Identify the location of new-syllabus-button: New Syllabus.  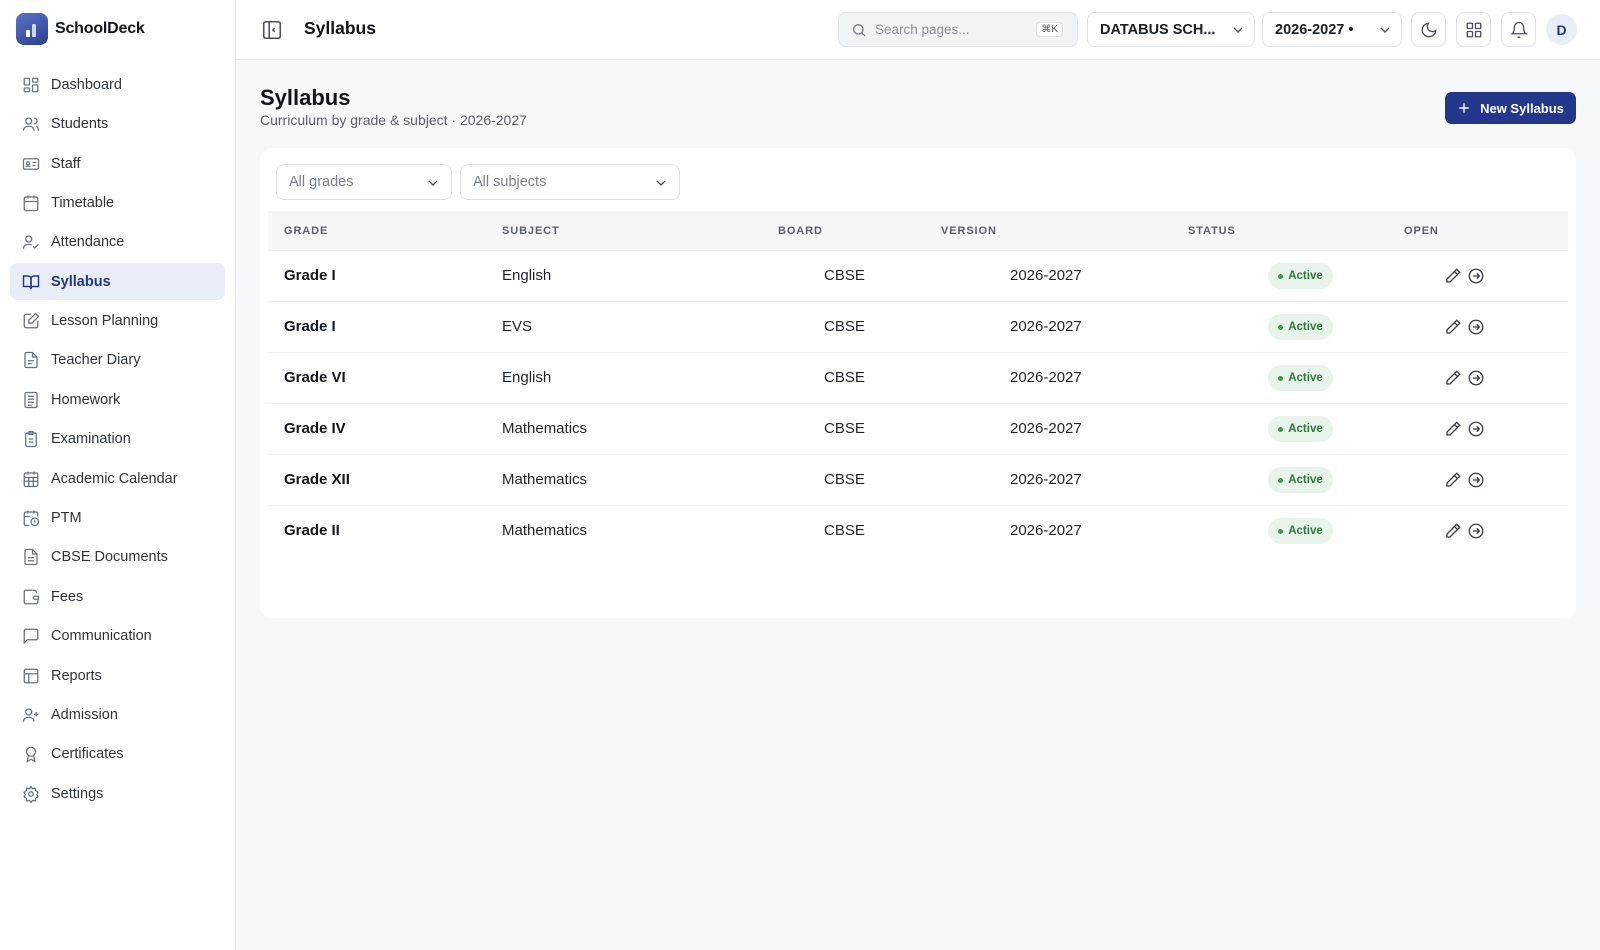
(1510, 108).